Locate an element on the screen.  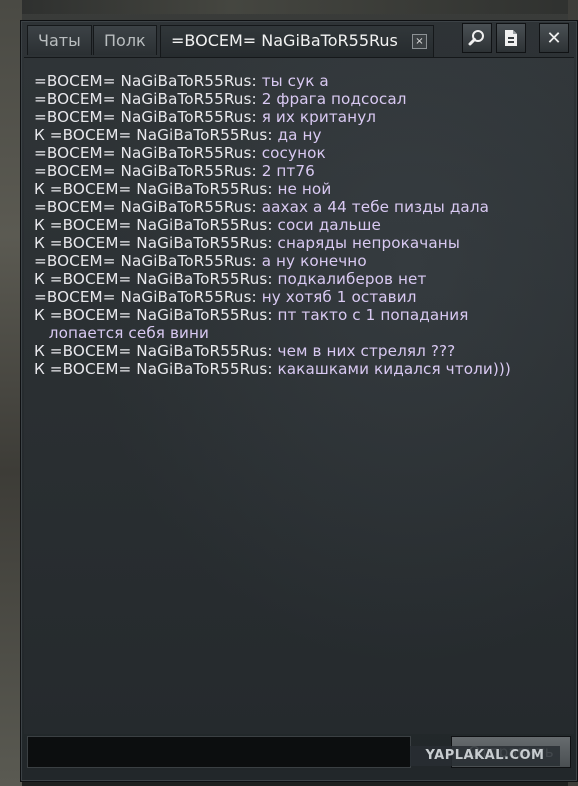
tab-private-chat-label: =BOCEM= NaGiBaToR55Rus is located at coordinates (284, 40).